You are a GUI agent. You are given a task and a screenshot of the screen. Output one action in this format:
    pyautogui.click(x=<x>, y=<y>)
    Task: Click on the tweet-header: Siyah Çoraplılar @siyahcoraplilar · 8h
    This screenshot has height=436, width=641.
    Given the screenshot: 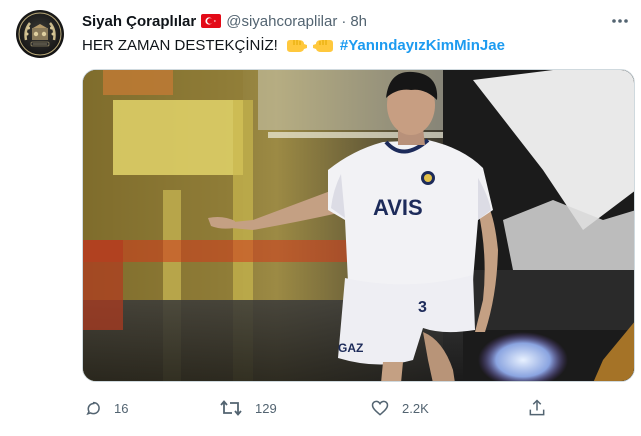 What is the action you would take?
    pyautogui.click(x=224, y=21)
    